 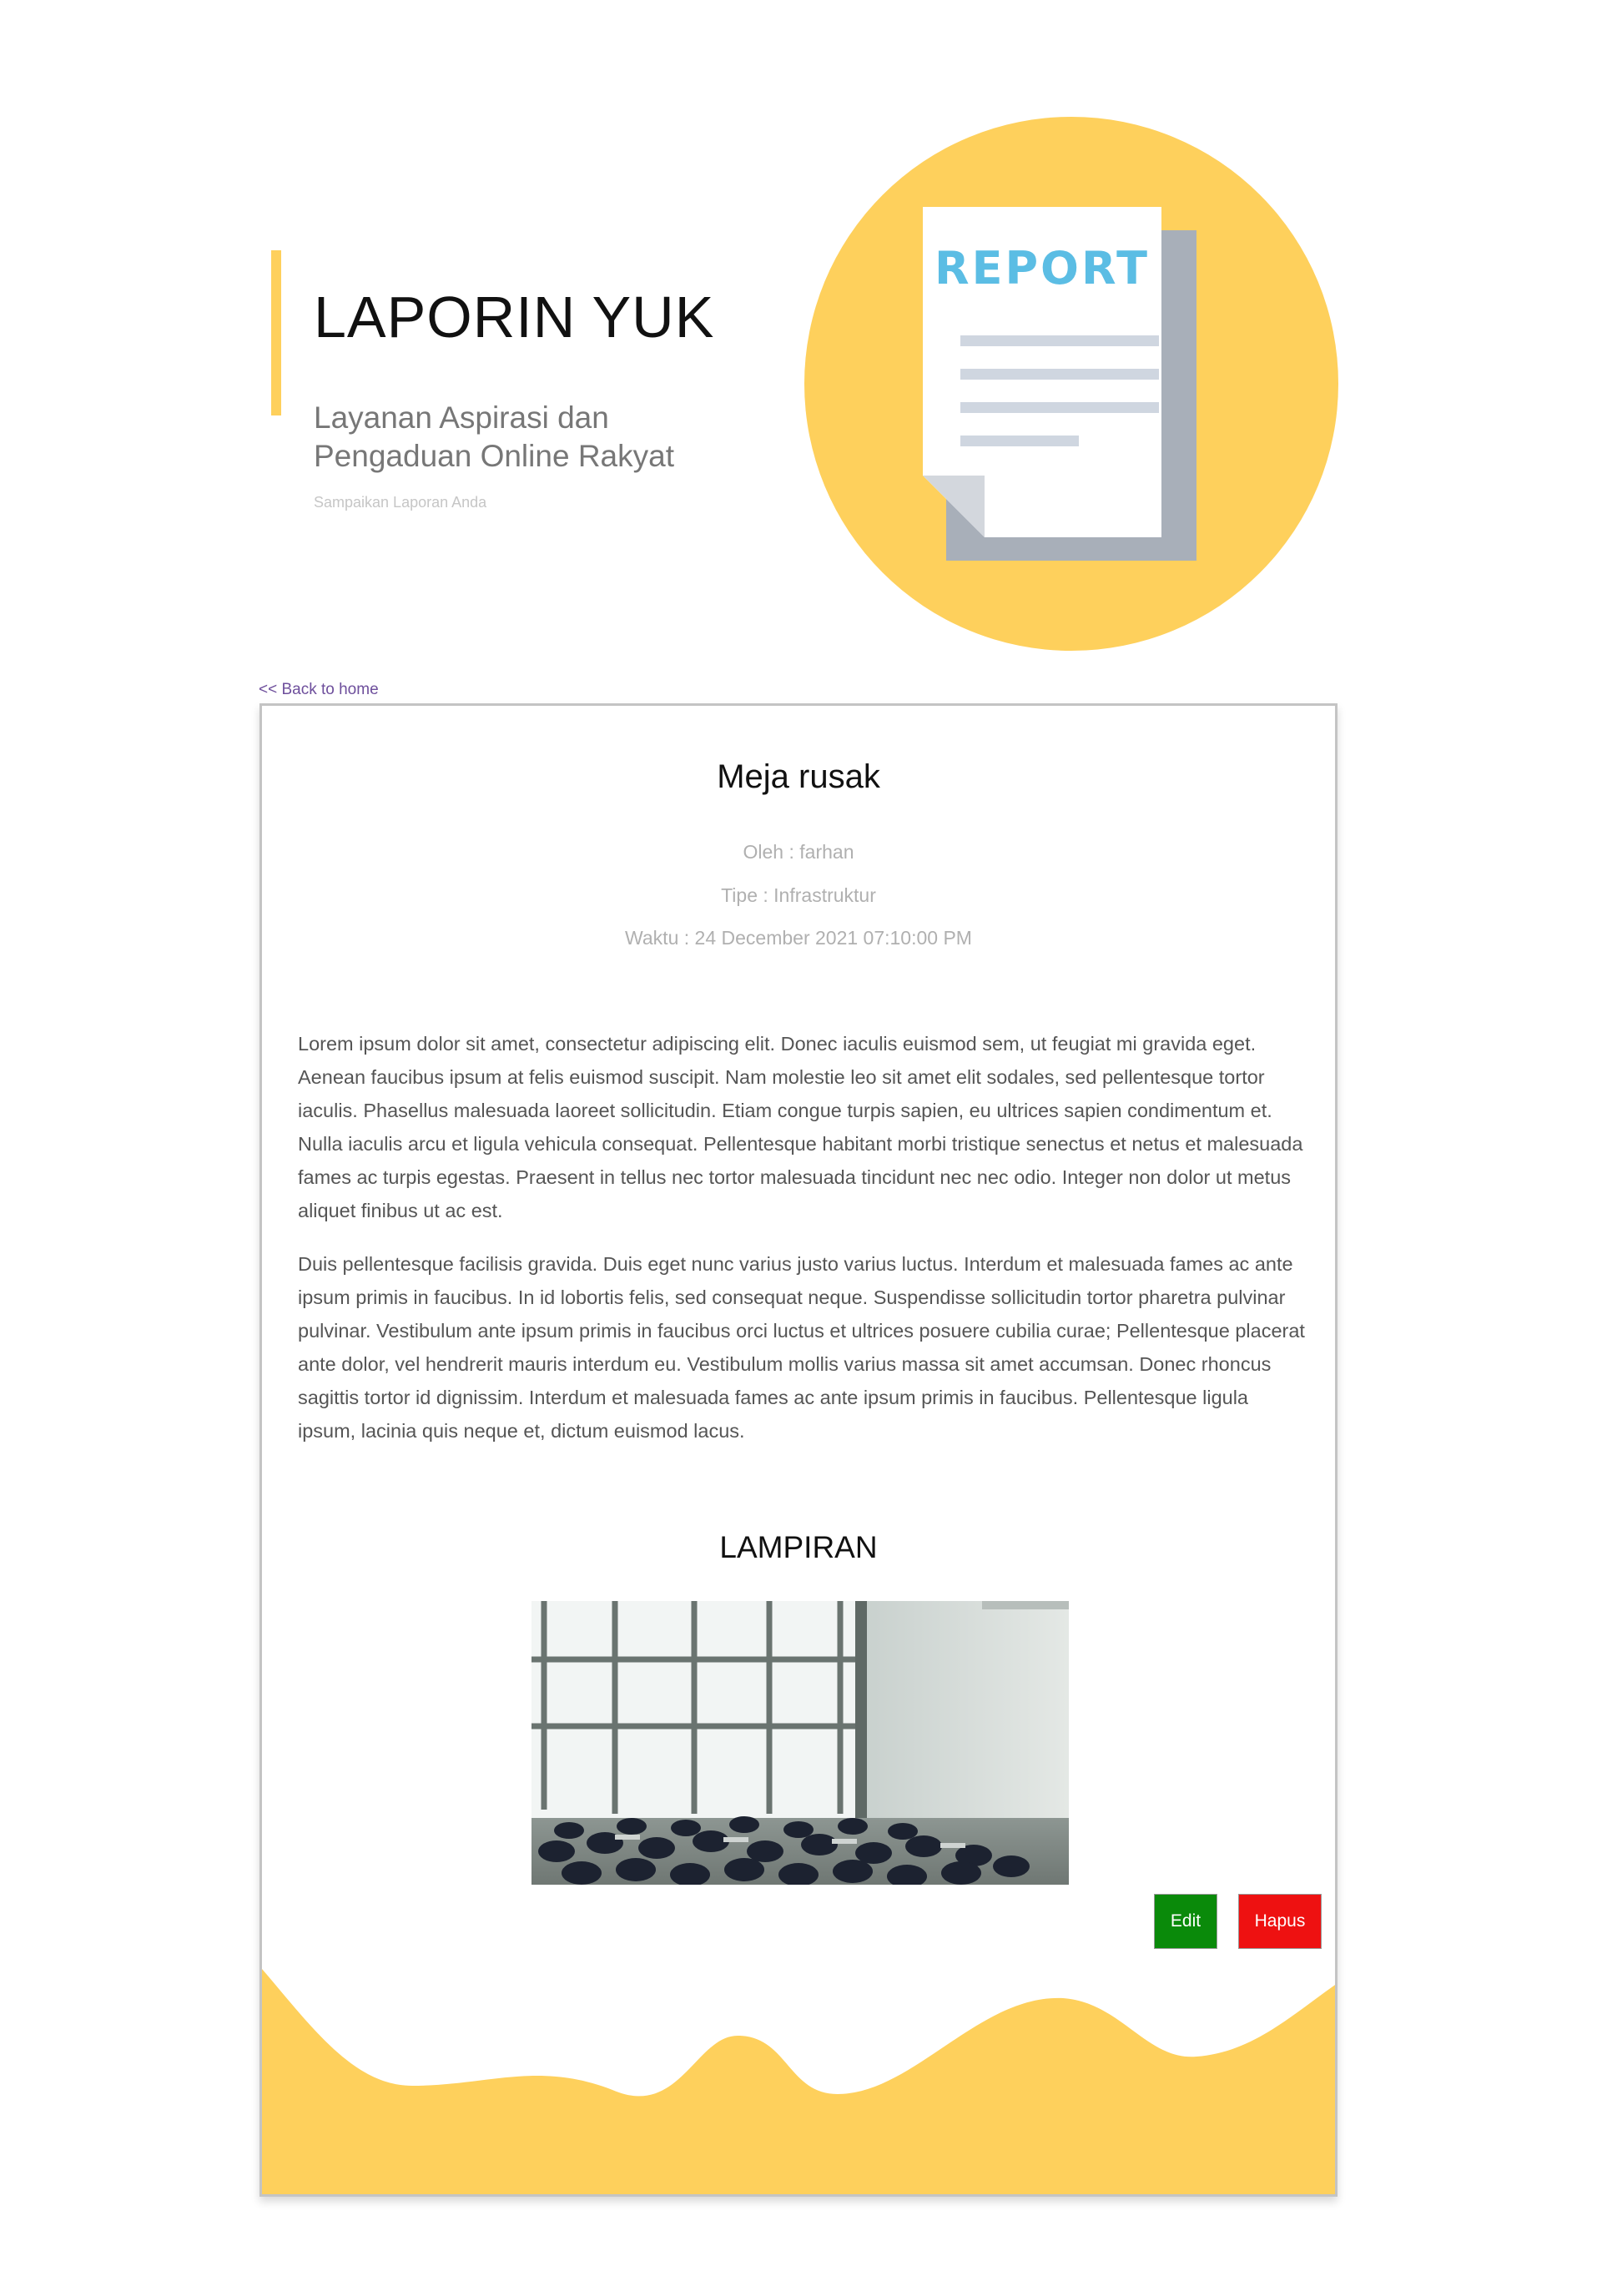 I want to click on hero-accent-bar, so click(x=276, y=332).